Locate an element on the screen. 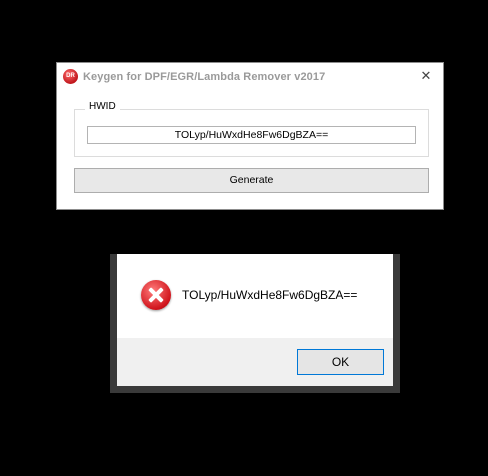  hwid-field is located at coordinates (251, 135).